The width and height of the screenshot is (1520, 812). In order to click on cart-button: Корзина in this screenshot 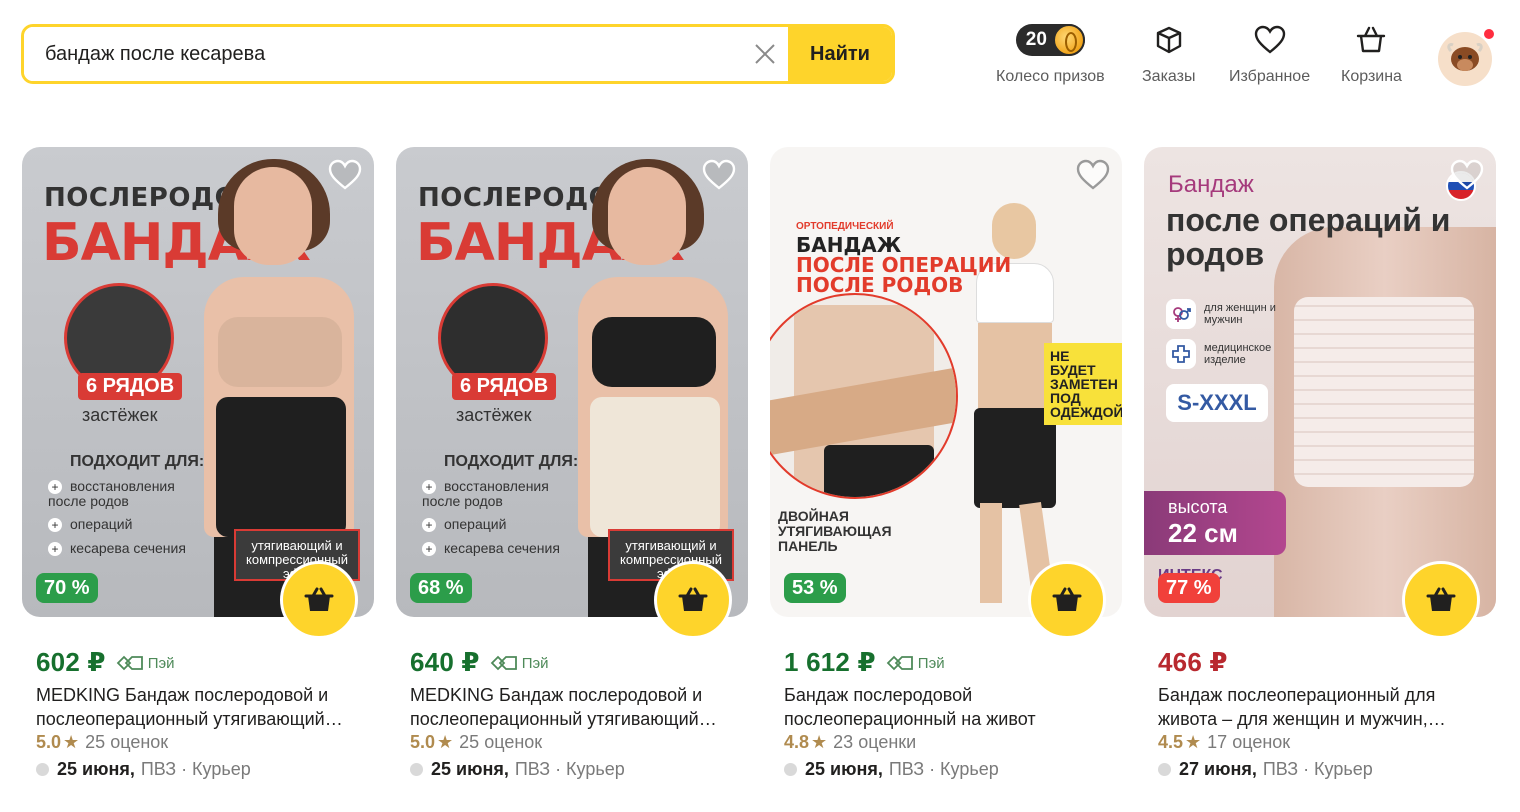, I will do `click(1371, 54)`.